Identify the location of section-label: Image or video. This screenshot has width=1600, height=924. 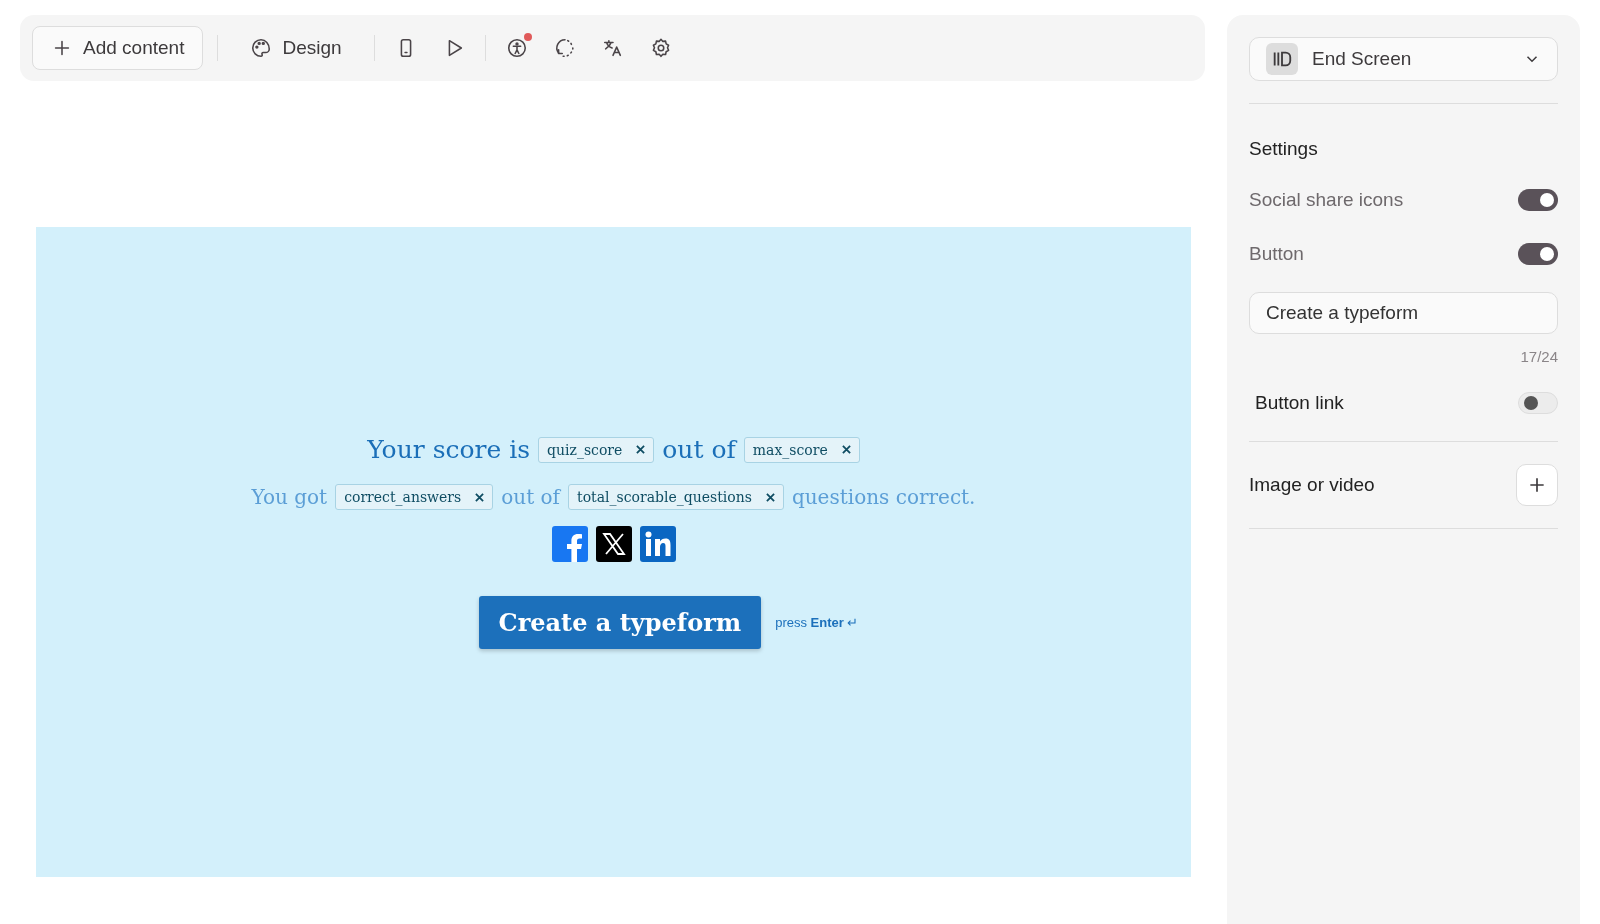
(1312, 485).